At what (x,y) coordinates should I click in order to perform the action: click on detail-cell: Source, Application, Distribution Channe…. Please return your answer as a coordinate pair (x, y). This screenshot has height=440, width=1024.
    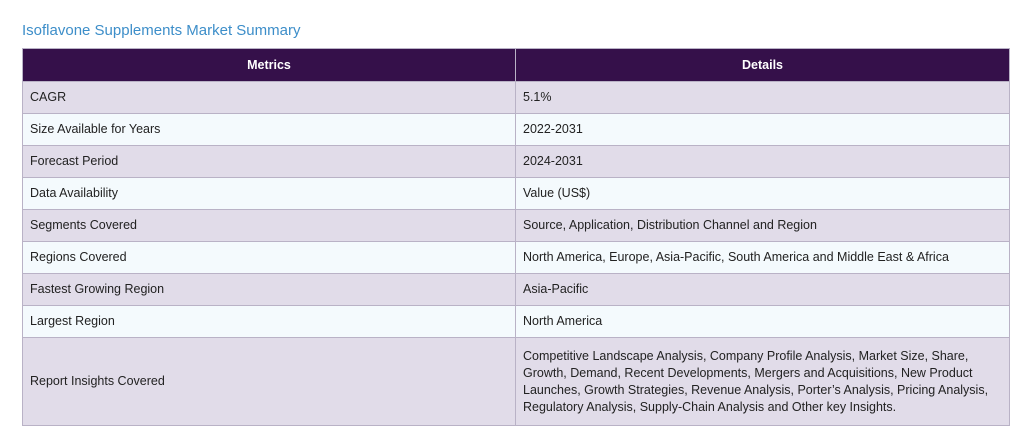
    Looking at the image, I should click on (762, 225).